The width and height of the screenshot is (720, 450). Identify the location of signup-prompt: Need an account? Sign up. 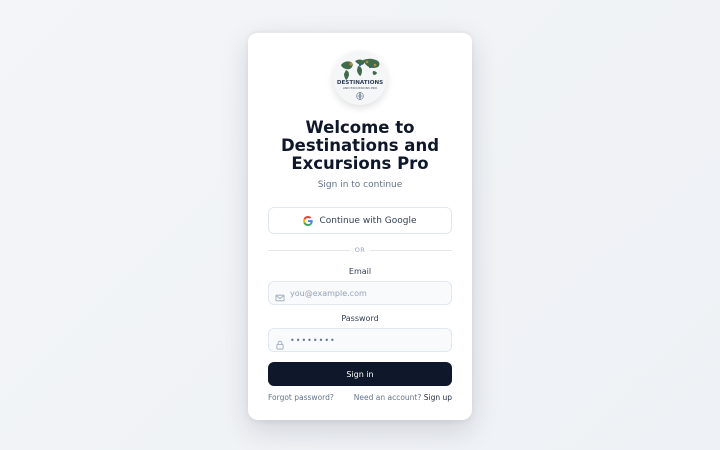
(403, 397).